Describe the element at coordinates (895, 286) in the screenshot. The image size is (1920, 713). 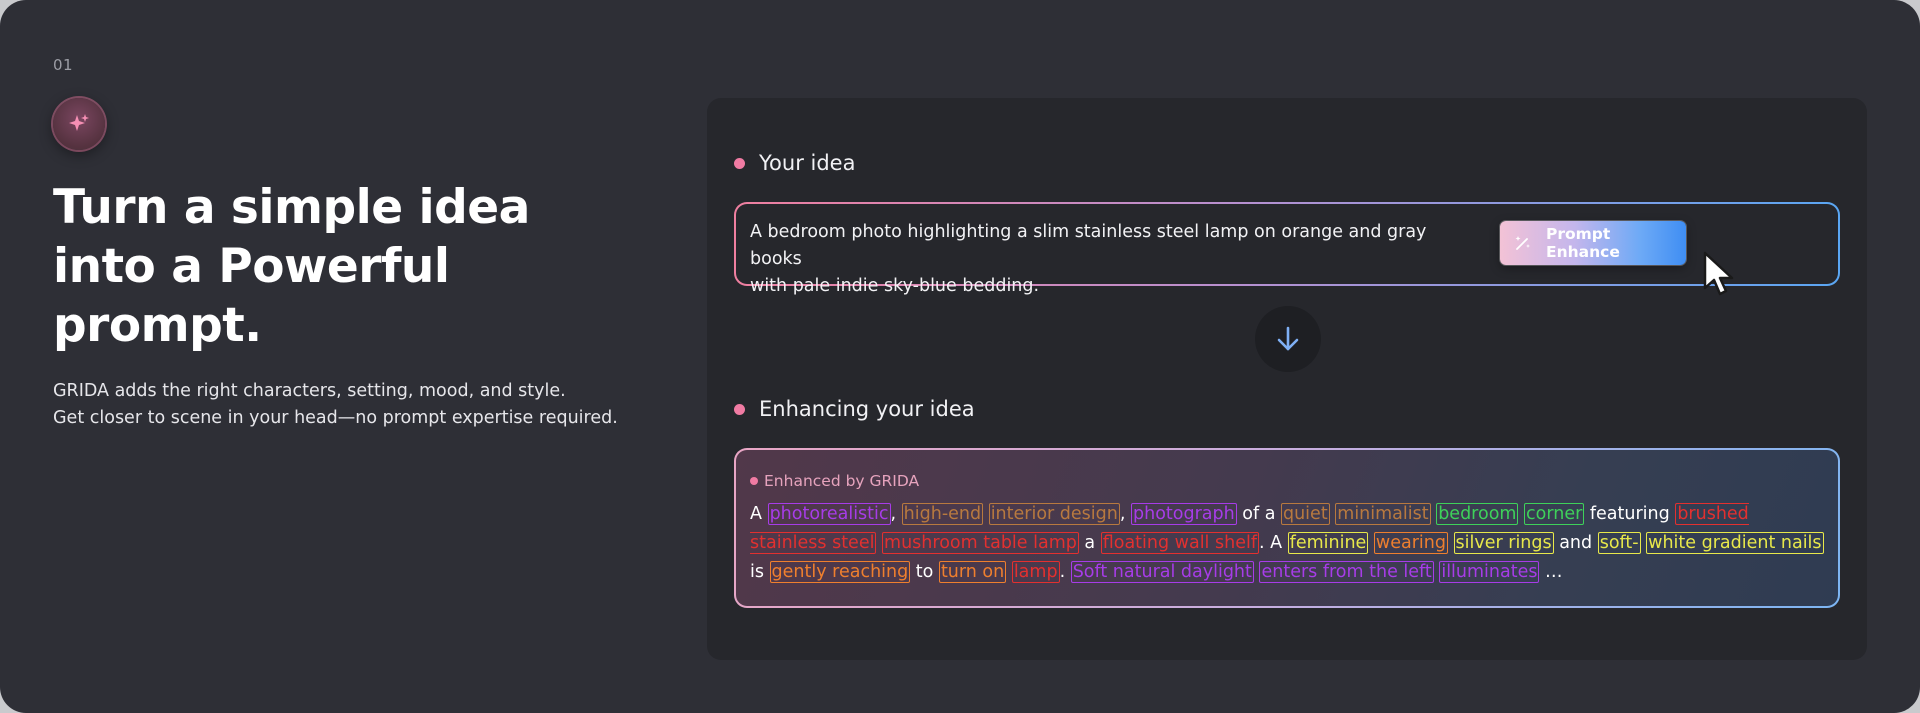
I see `idea-text-line: with pale indie sky-blue bedding.` at that location.